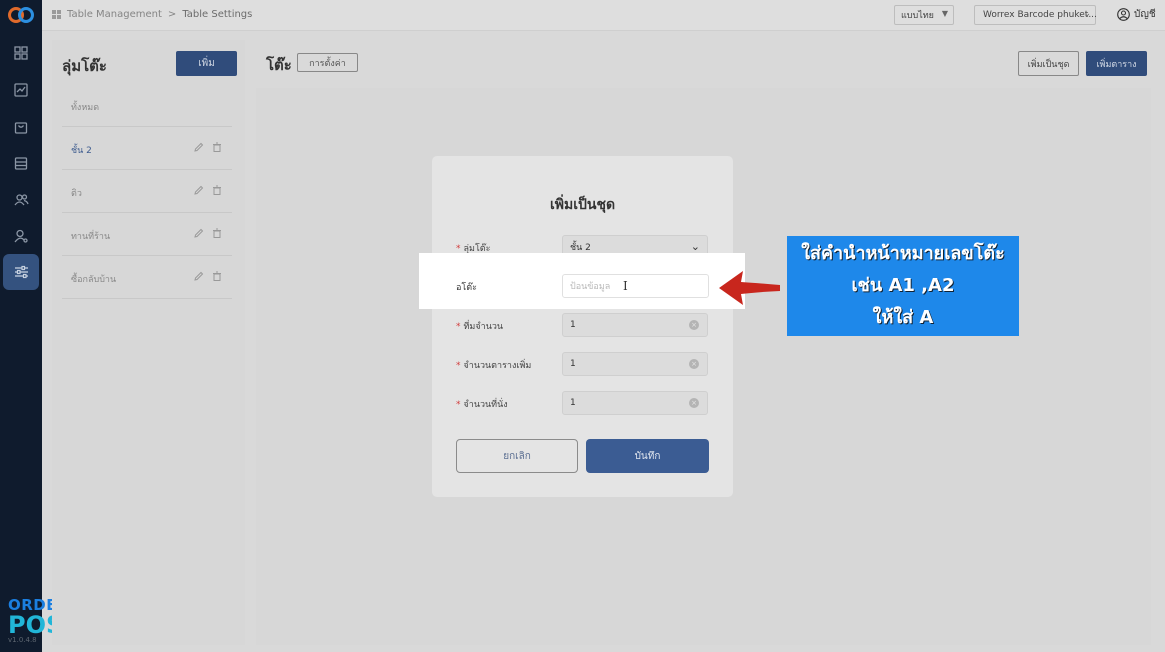  Describe the element at coordinates (580, 248) in the screenshot. I see `group-select-value: ชั้น 2` at that location.